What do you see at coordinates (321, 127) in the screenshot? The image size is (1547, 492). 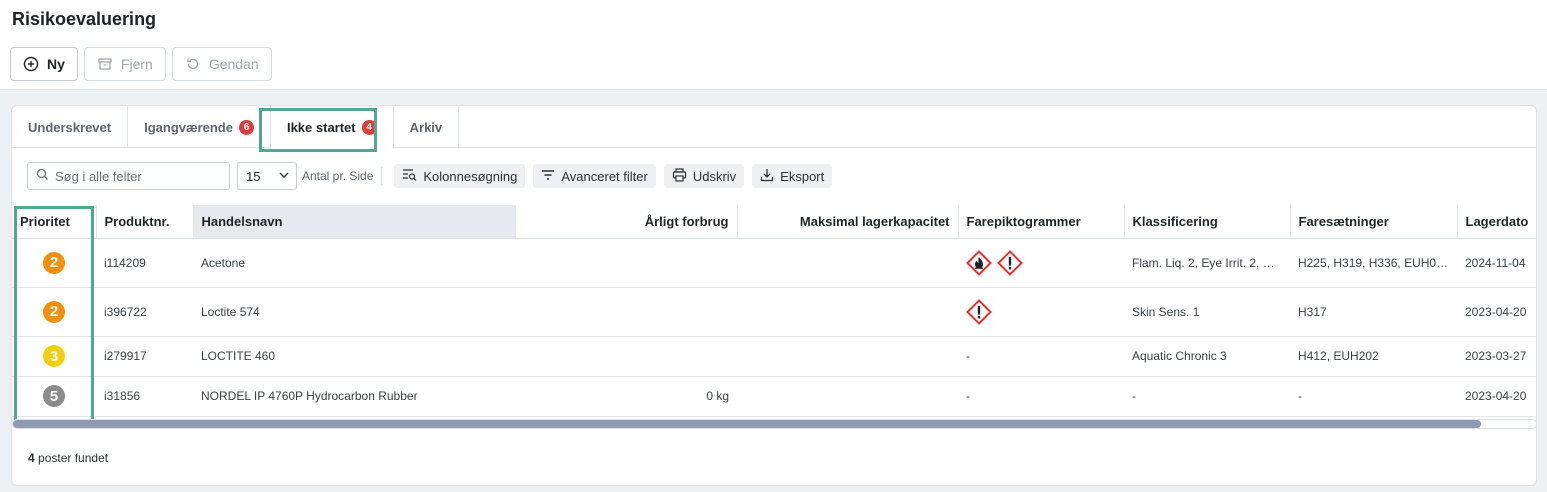 I see `tab-label: Ikke startet` at bounding box center [321, 127].